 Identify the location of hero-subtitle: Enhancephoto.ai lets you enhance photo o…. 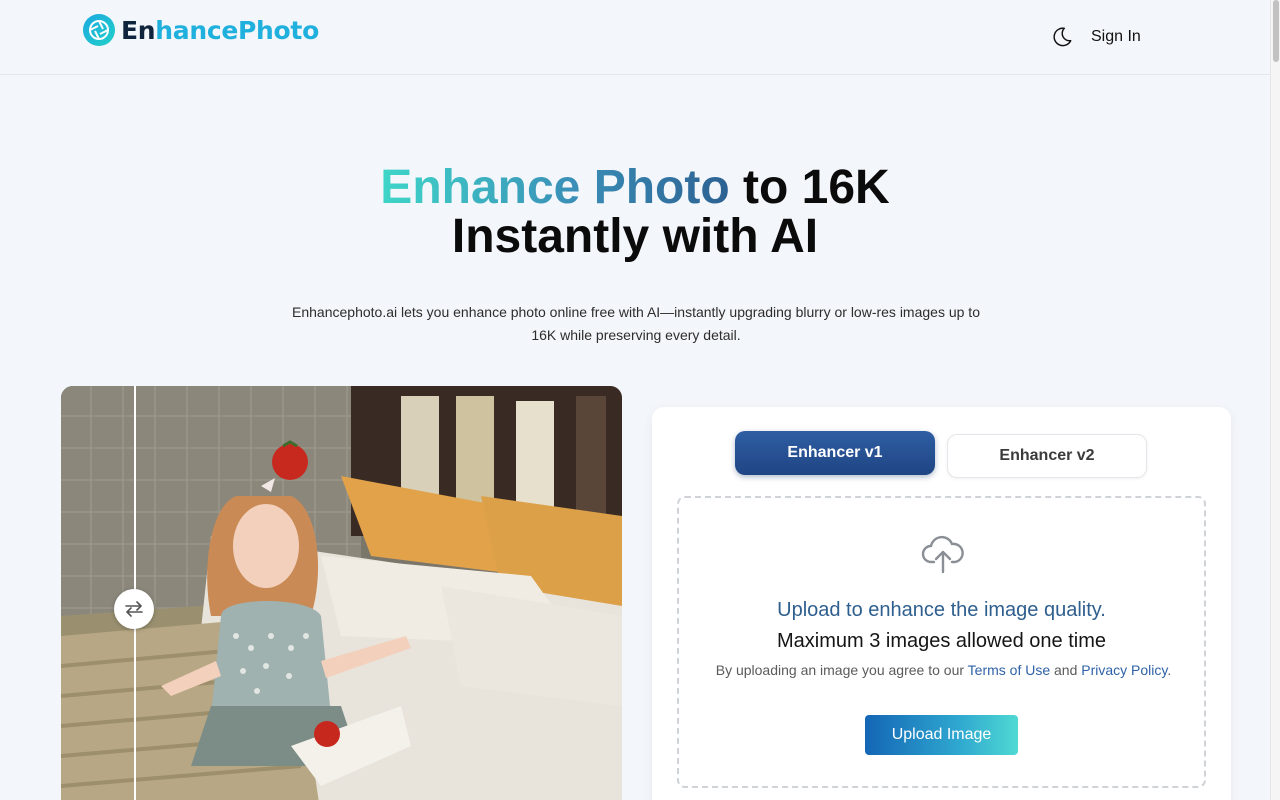
(636, 323).